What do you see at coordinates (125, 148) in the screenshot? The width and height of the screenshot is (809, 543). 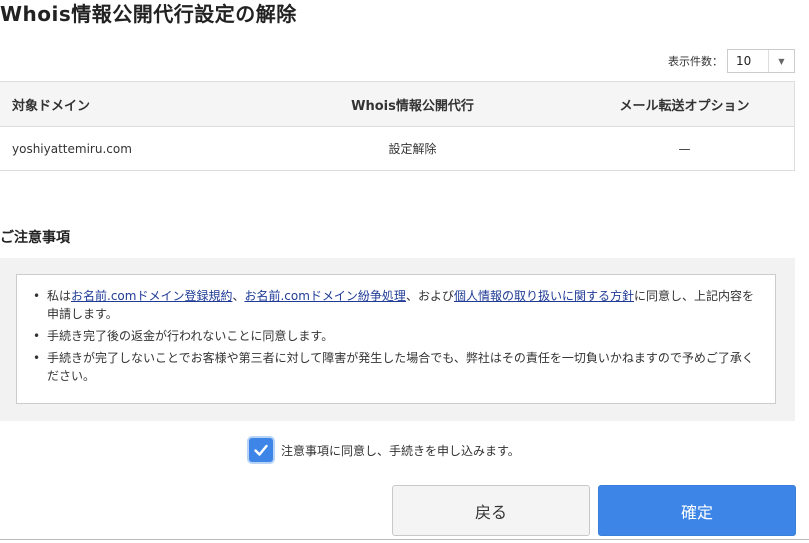 I see `cell-domain: yoshiyattemiru.com` at bounding box center [125, 148].